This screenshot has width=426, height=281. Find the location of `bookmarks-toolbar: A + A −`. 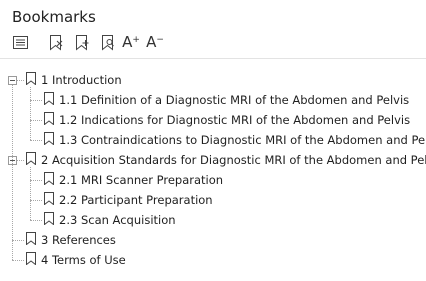

bookmarks-toolbar: A + A − is located at coordinates (112, 42).